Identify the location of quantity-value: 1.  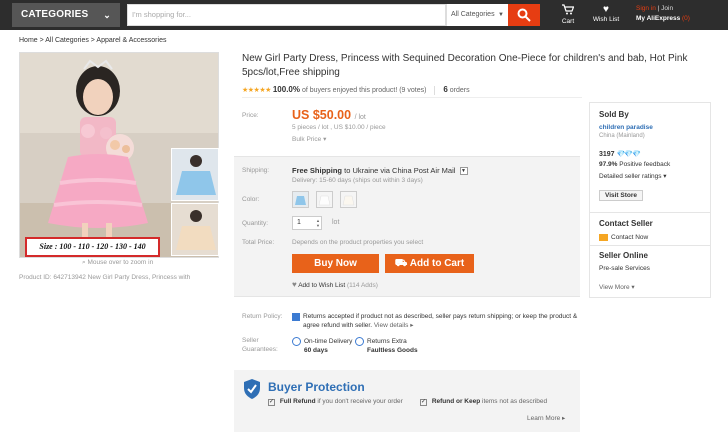
(299, 222).